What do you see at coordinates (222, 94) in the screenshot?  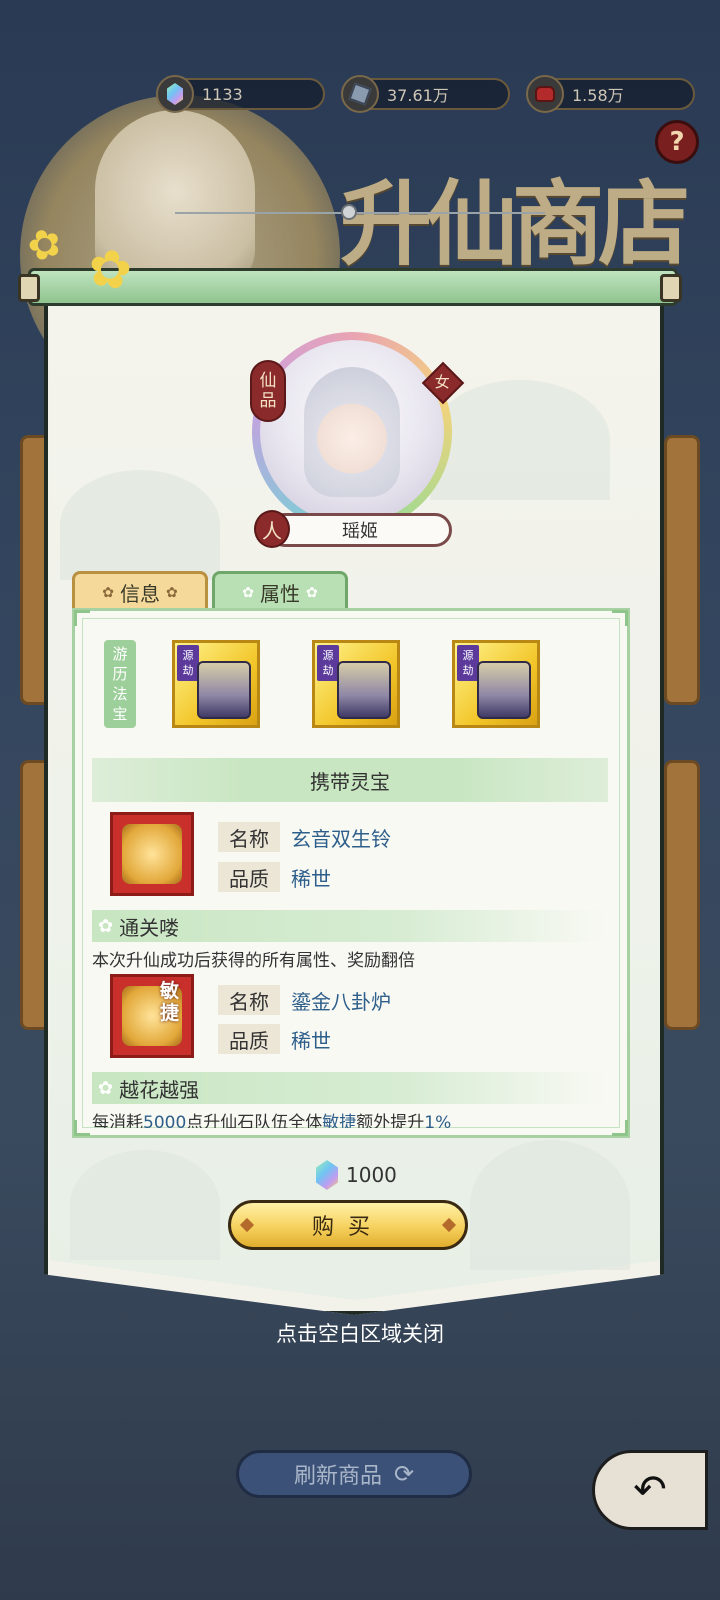 I see `currency-value: 1133` at bounding box center [222, 94].